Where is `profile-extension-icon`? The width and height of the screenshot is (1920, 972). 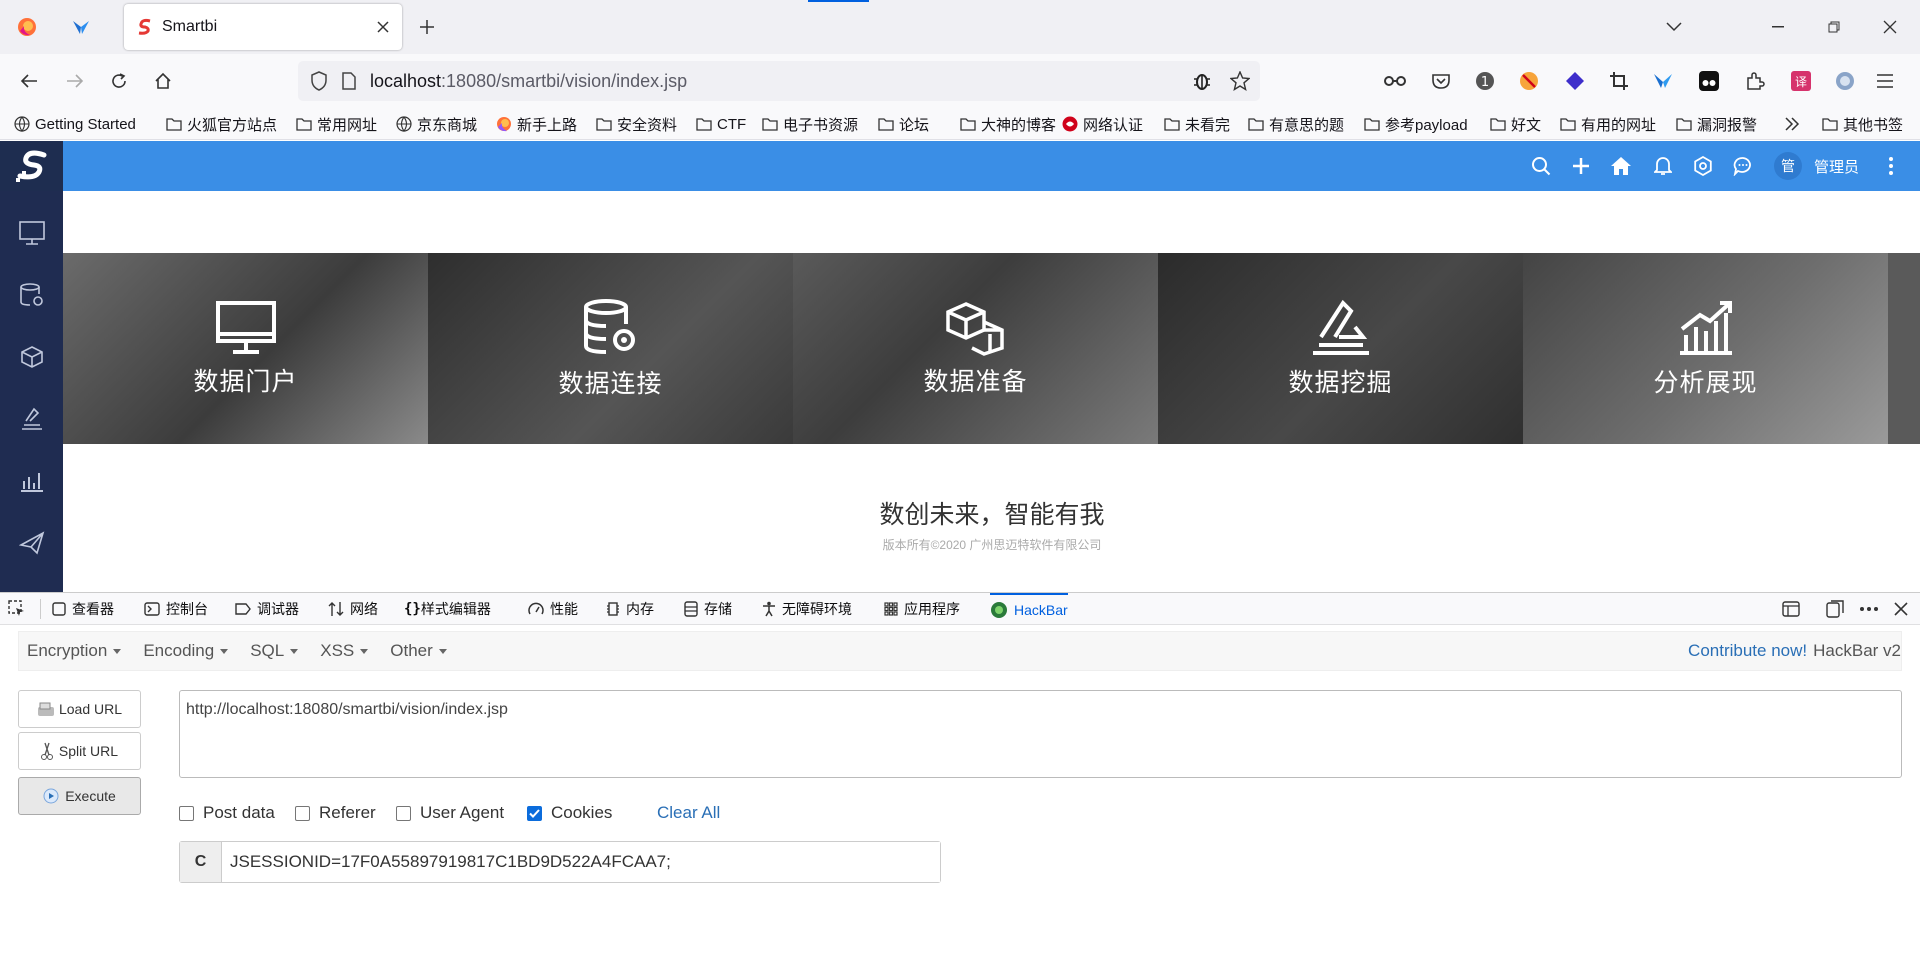 profile-extension-icon is located at coordinates (1845, 81).